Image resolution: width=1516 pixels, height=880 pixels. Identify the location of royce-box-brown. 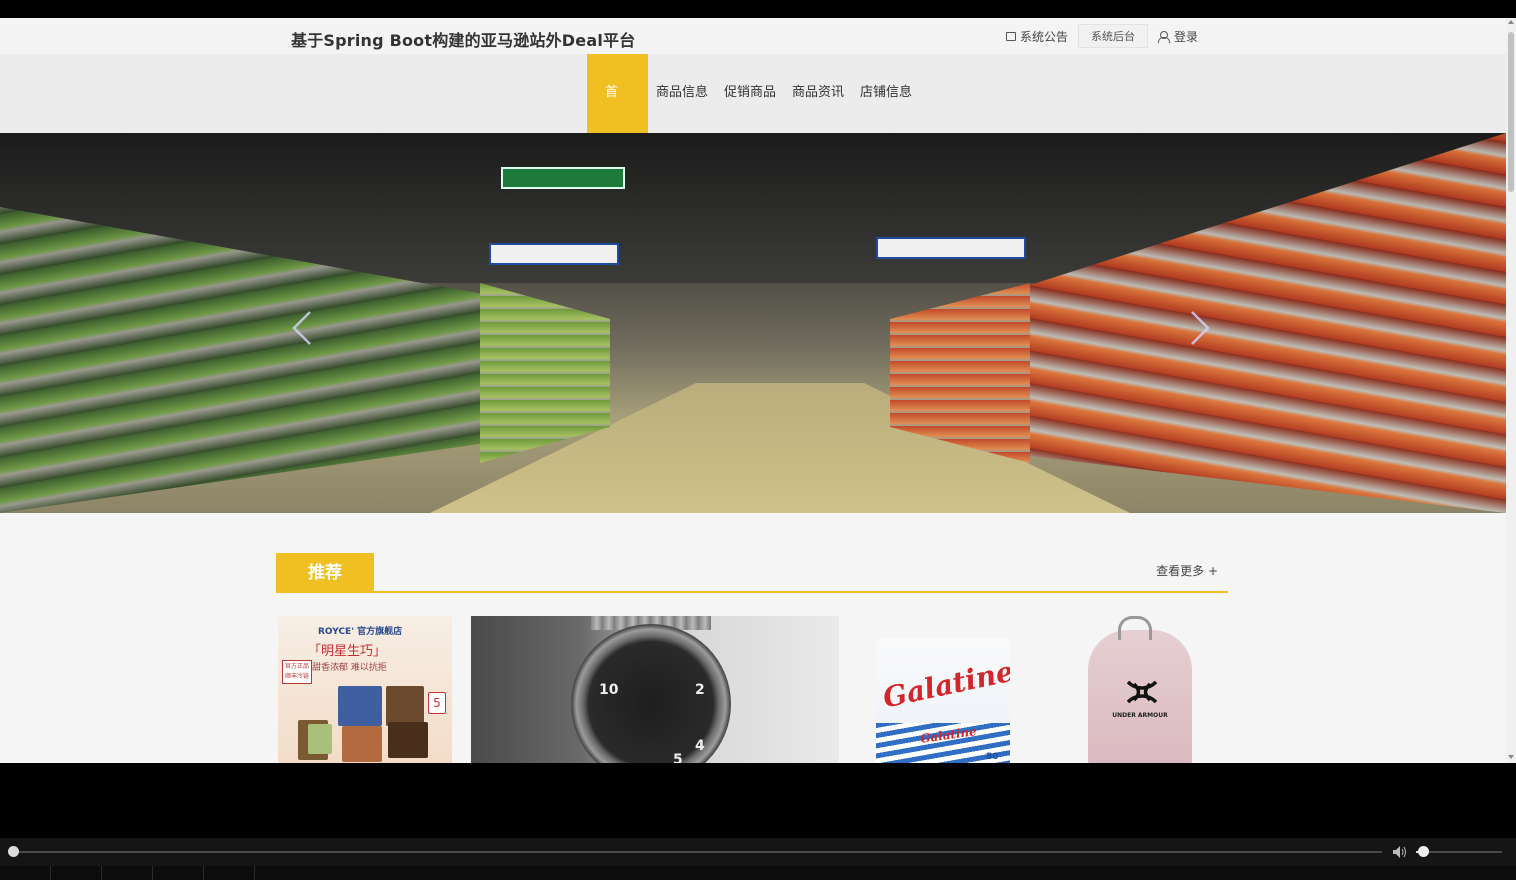
(405, 706).